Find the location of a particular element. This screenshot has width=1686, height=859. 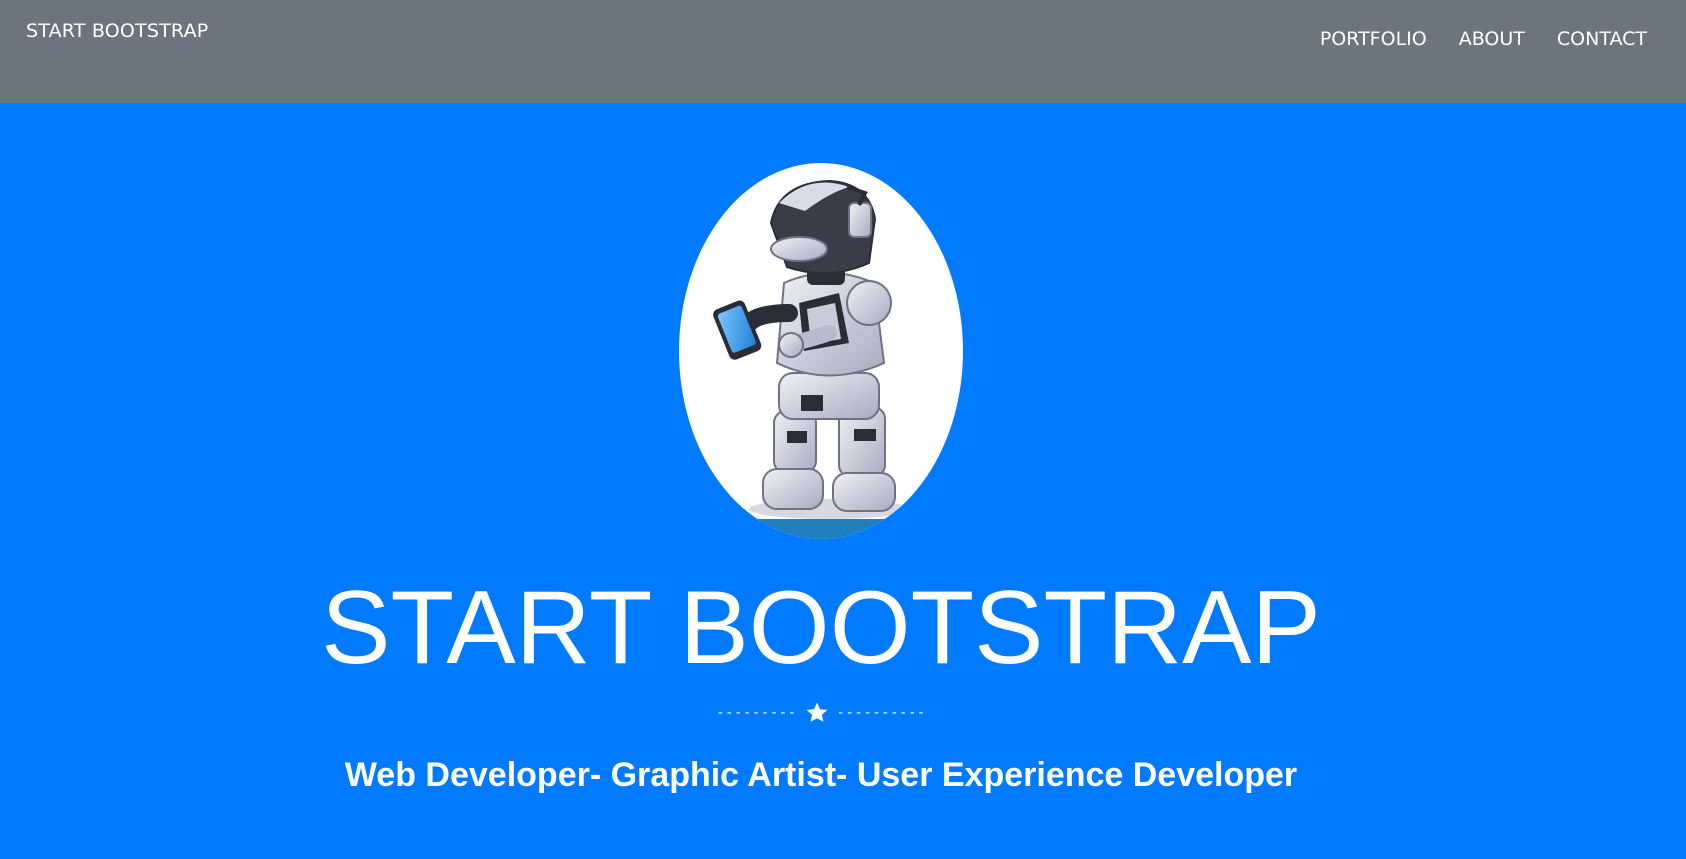

brand-link: START BOOTSTRAP is located at coordinates (117, 31).